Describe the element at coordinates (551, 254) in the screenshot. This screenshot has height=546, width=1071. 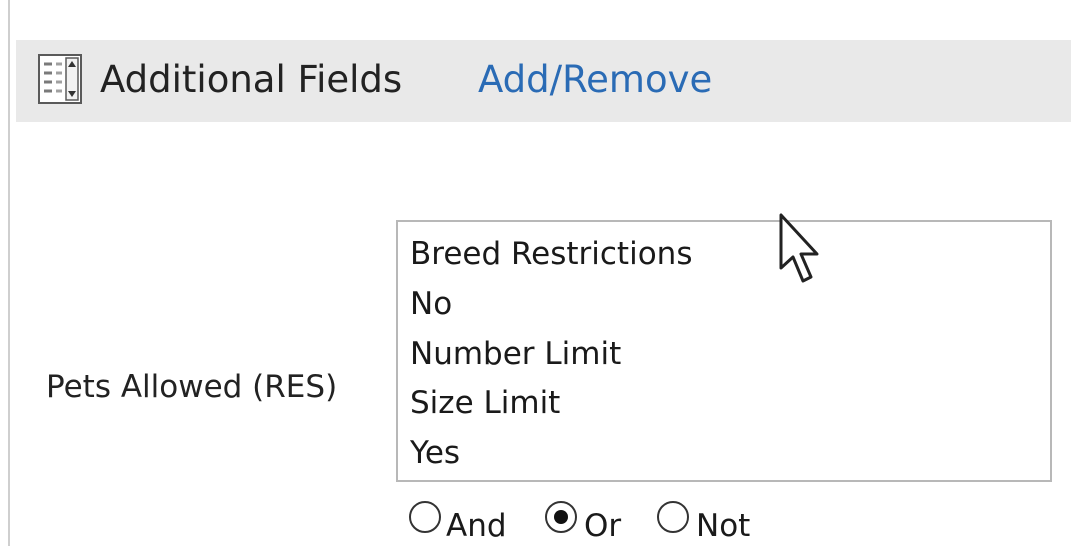
I see `list-option: Breed Restrictions` at that location.